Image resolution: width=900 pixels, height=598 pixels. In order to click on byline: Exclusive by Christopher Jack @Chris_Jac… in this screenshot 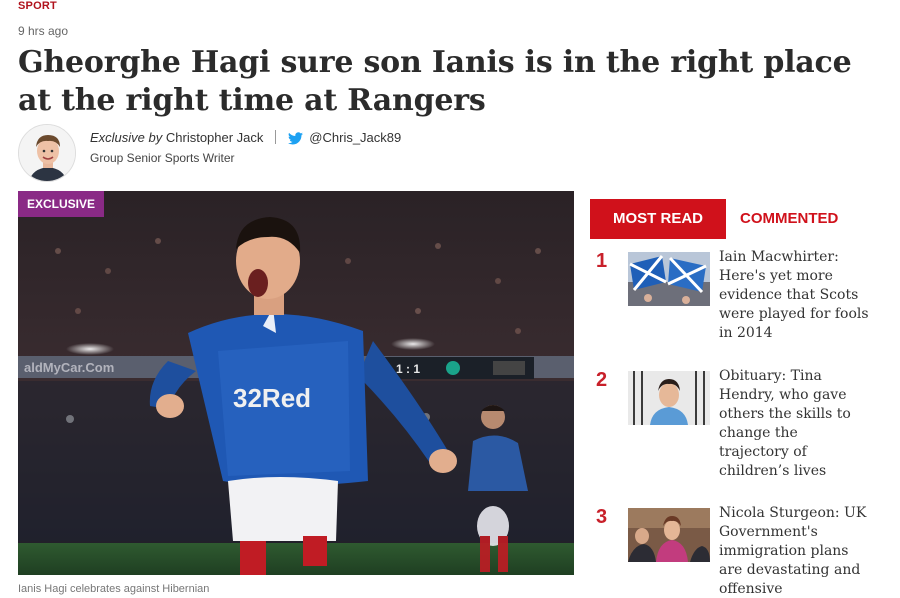, I will do `click(318, 153)`.